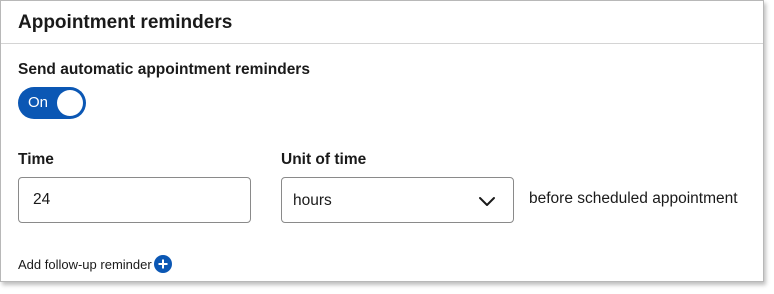 Image resolution: width=774 pixels, height=294 pixels. I want to click on unit-of-time-select: hours, so click(397, 200).